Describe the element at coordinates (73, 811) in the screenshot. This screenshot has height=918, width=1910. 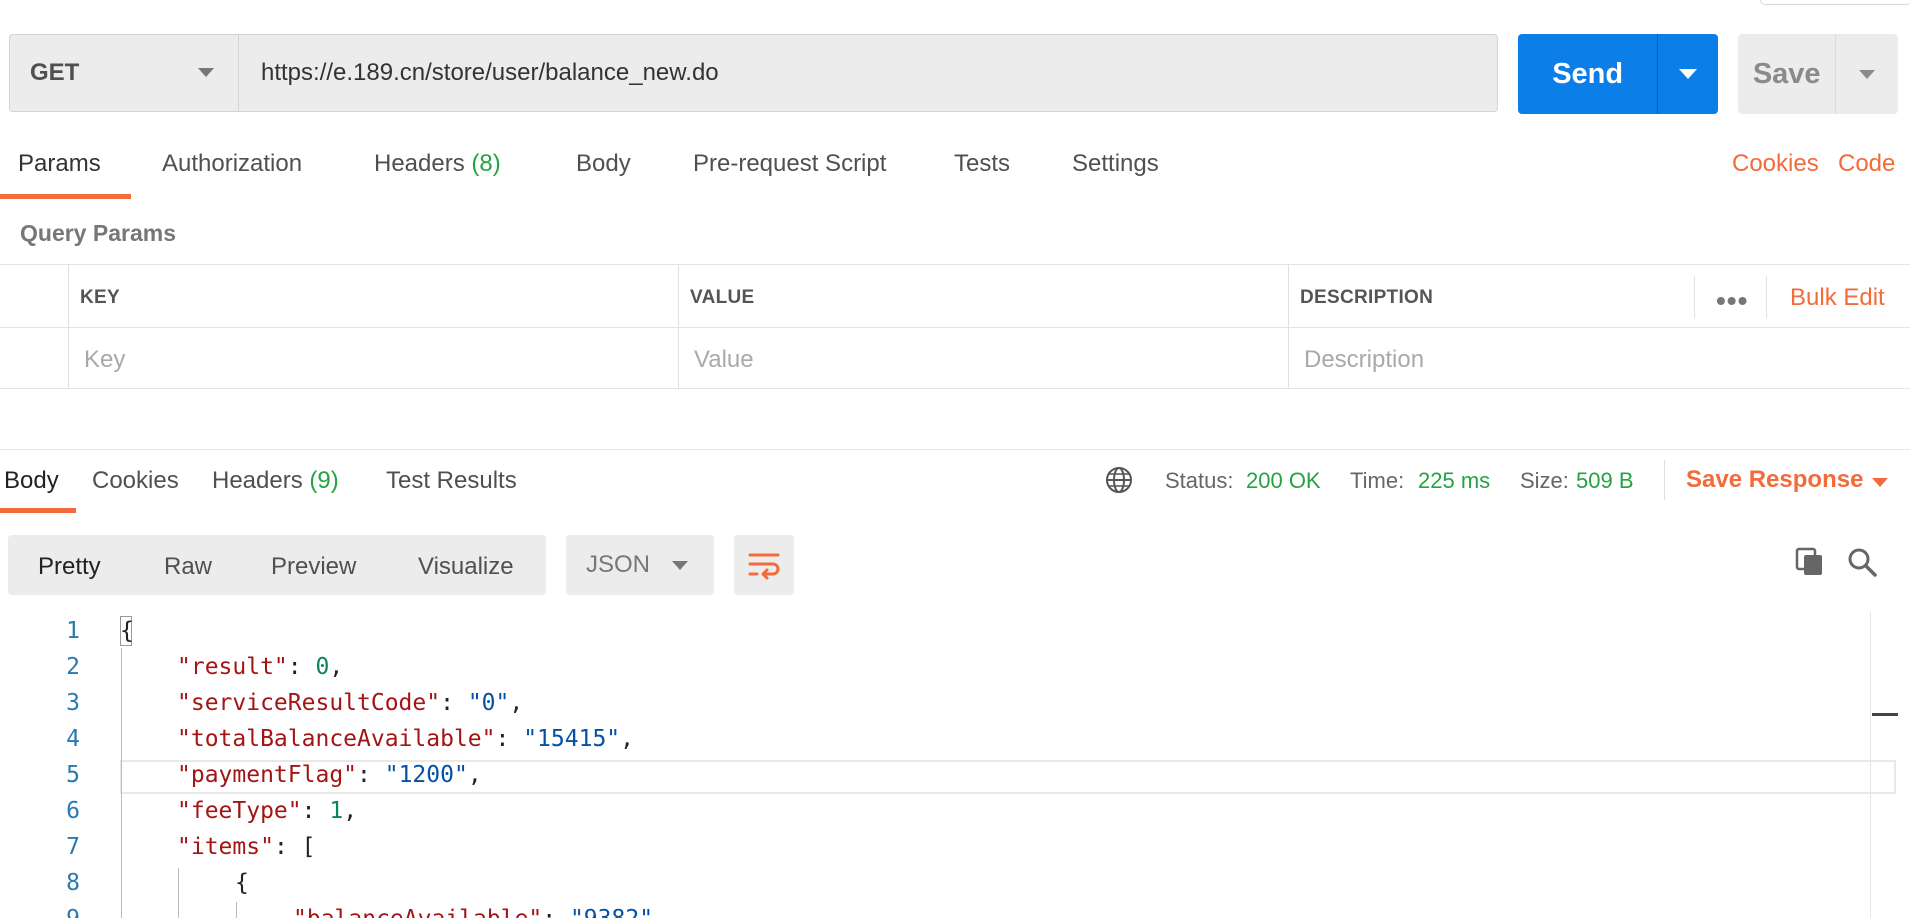
I see `line-number: 6` at that location.